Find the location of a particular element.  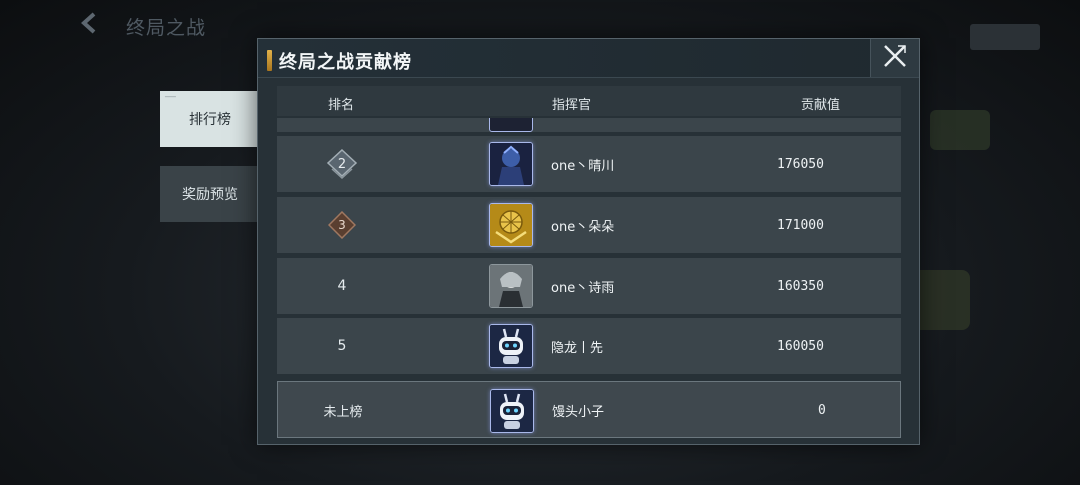

rank-number: 3 is located at coordinates (342, 225).